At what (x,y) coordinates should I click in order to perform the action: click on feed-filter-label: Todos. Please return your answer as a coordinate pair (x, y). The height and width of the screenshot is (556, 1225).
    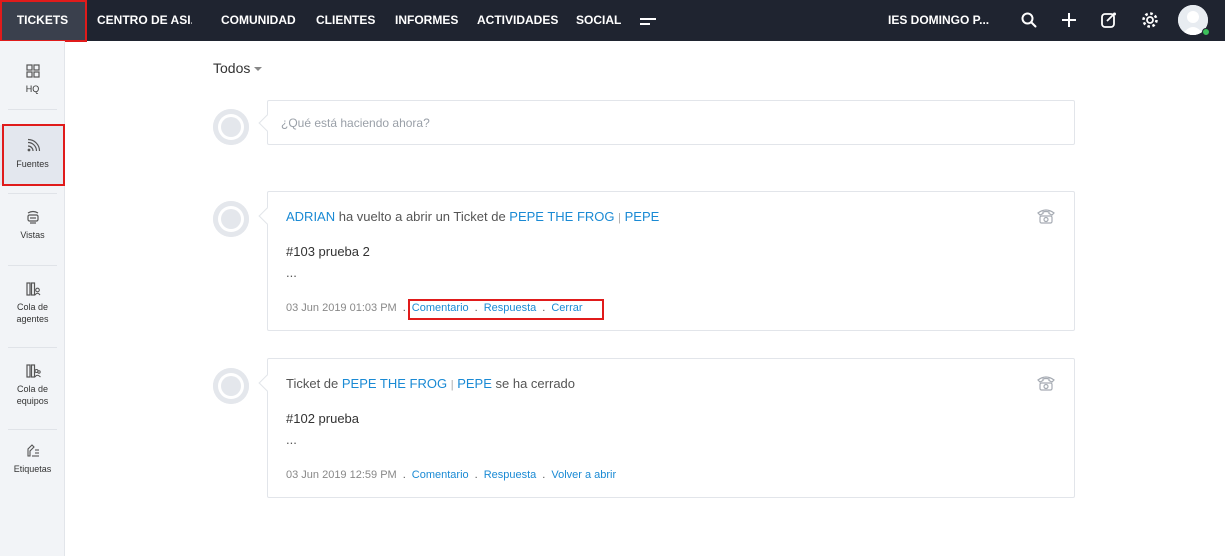
    Looking at the image, I should click on (232, 68).